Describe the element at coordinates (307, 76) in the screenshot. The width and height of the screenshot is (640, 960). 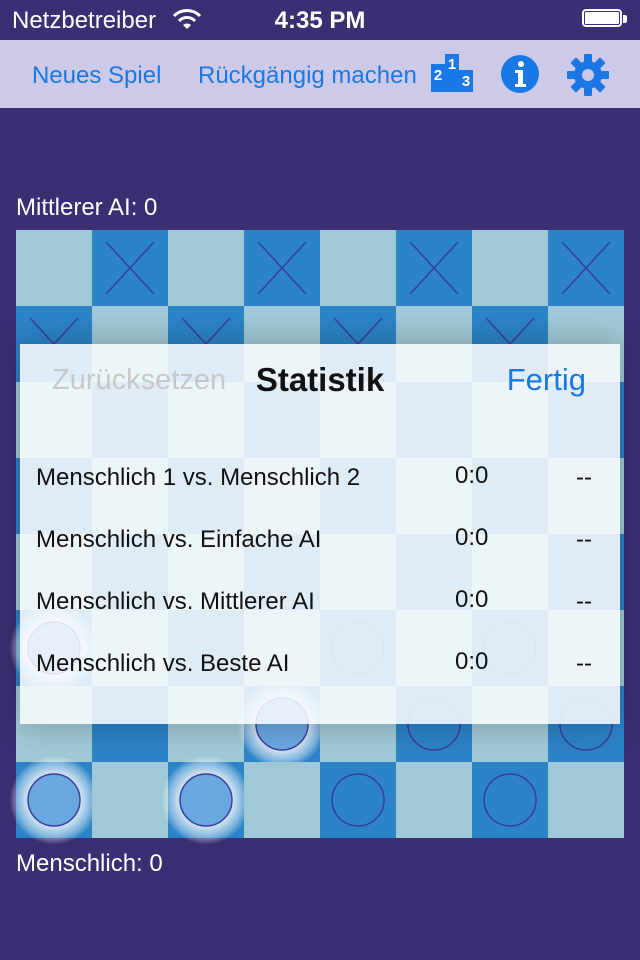
I see `undo-button: Rückgängig machen` at that location.